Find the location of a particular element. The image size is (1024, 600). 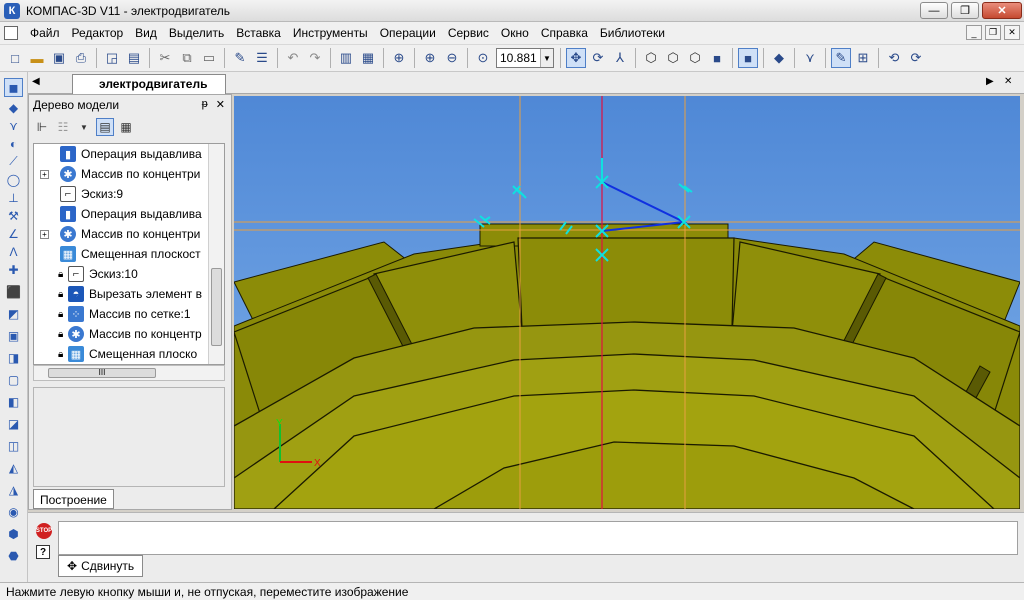

wireframe-icon: ⬡ is located at coordinates (651, 58).